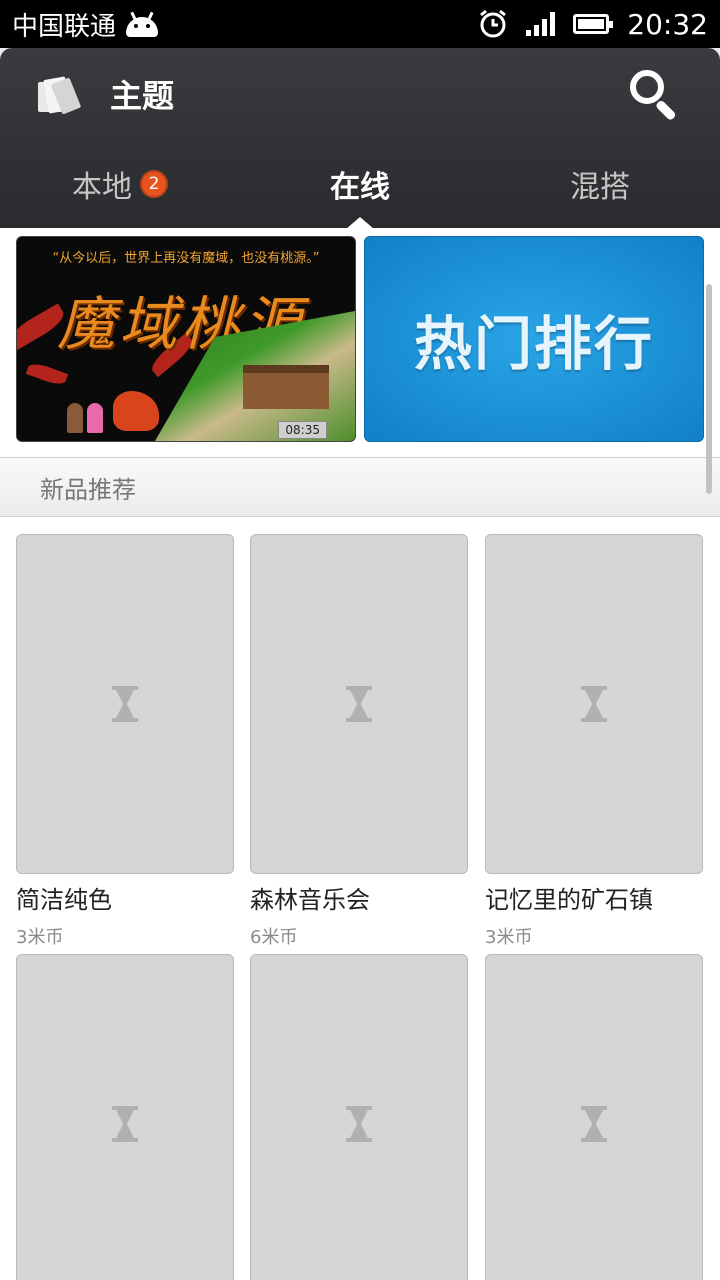 Image resolution: width=720 pixels, height=1280 pixels. What do you see at coordinates (541, 24) in the screenshot?
I see `signal-icon` at bounding box center [541, 24].